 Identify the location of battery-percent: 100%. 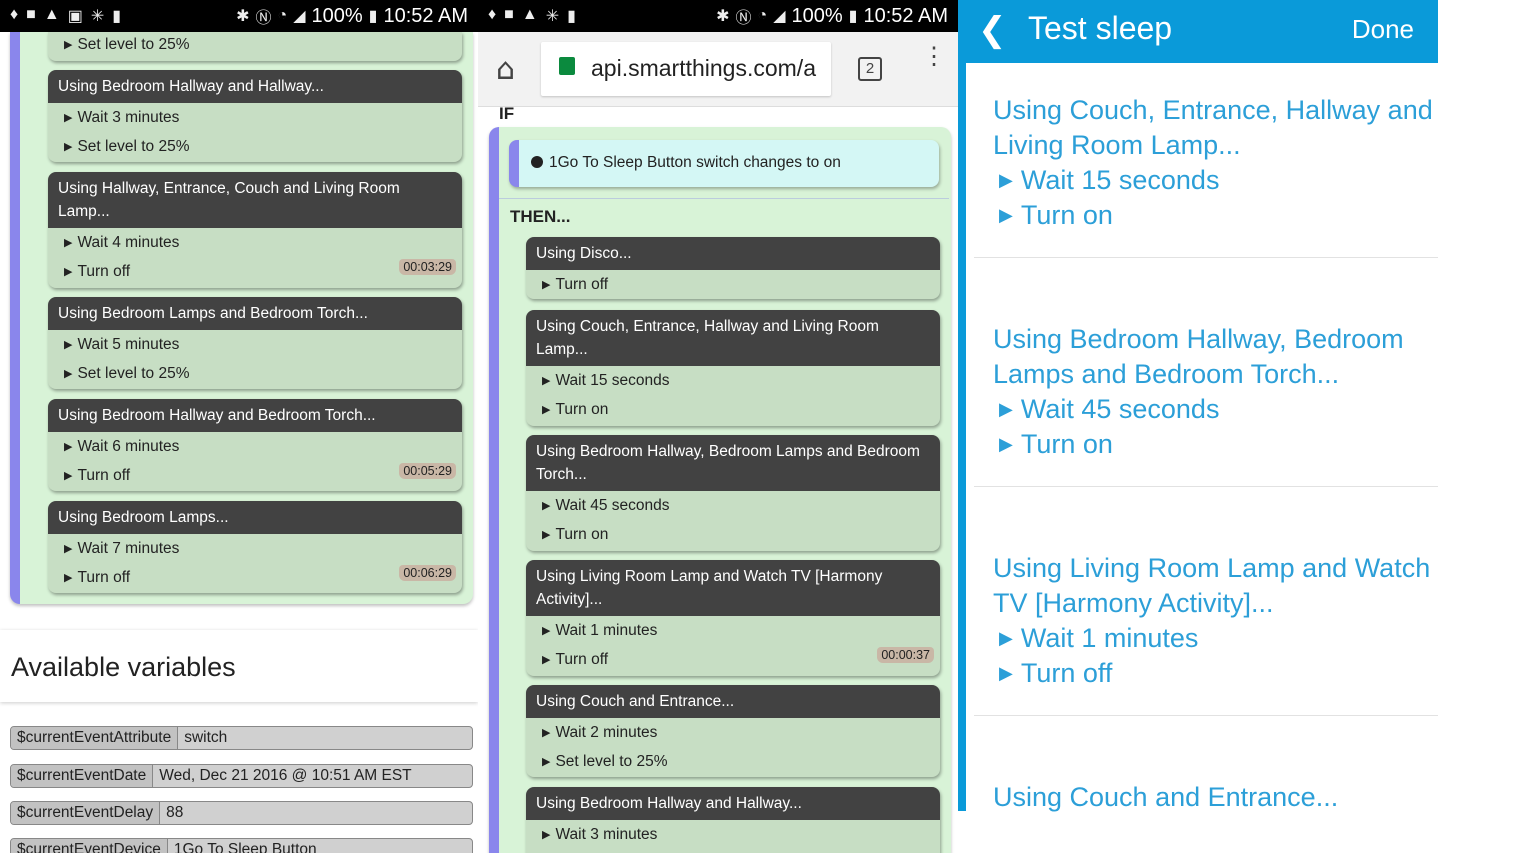
(337, 15).